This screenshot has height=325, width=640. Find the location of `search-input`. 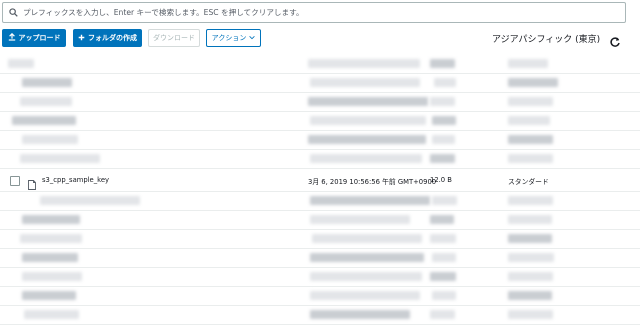

search-input is located at coordinates (324, 12).